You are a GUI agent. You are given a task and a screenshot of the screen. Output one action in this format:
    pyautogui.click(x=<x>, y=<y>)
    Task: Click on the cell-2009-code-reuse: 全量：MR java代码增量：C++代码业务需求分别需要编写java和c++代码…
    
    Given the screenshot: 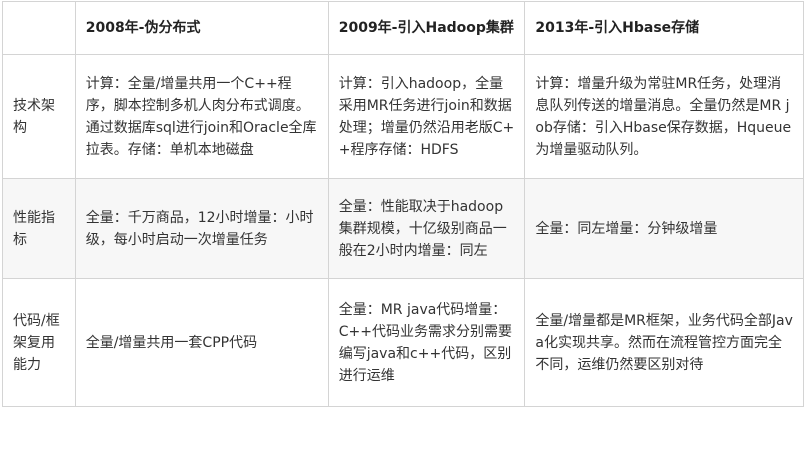 What is the action you would take?
    pyautogui.click(x=426, y=342)
    